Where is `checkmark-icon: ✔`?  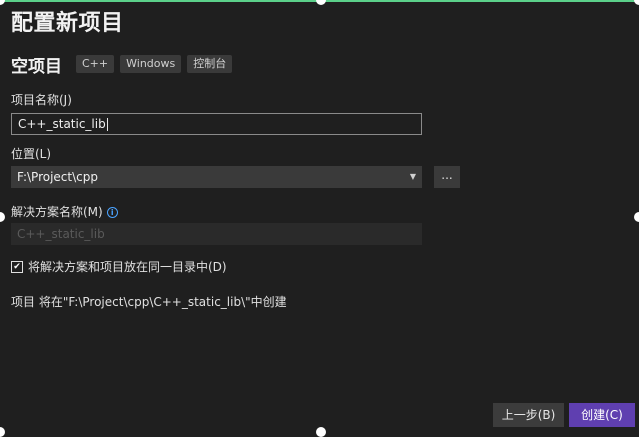 checkmark-icon: ✔ is located at coordinates (17, 266).